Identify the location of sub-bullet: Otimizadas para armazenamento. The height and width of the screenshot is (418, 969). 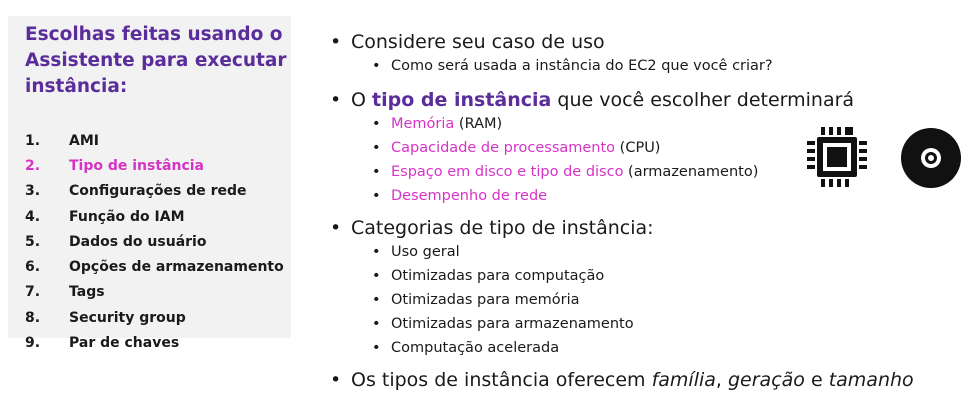
(640, 324).